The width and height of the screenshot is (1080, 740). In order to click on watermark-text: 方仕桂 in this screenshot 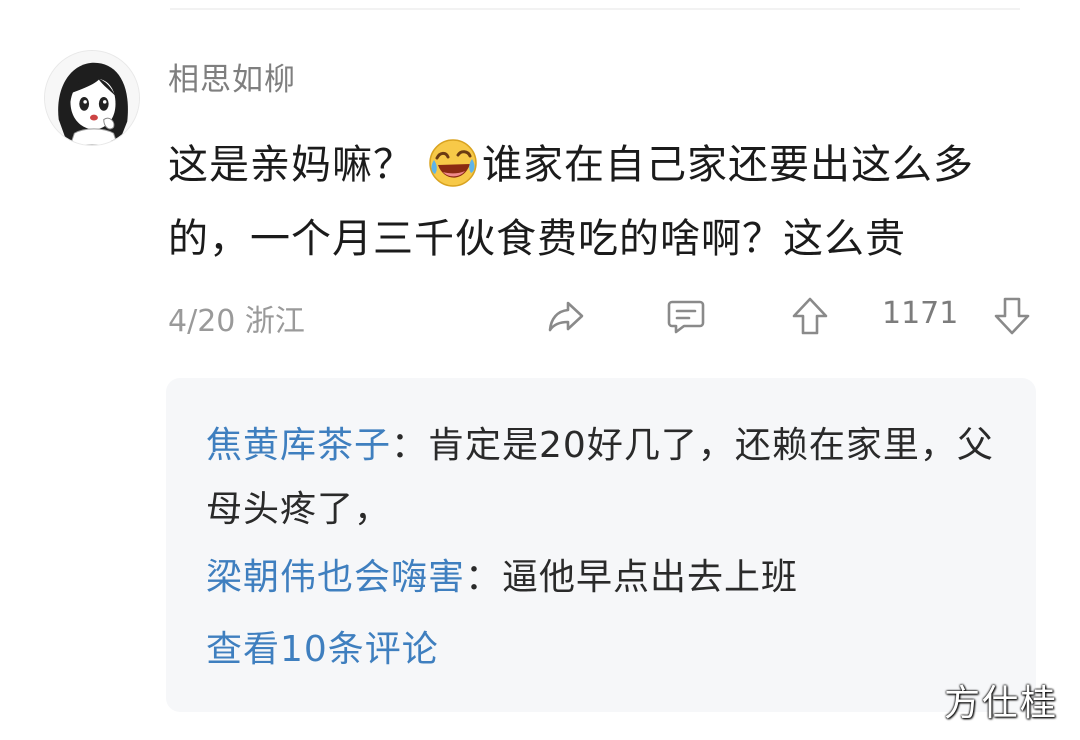, I will do `click(1000, 703)`.